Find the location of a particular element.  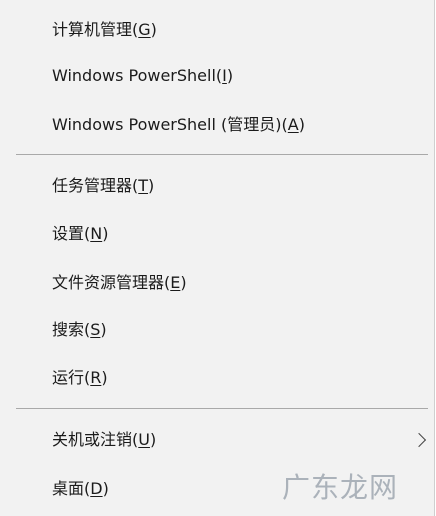

watermark: 广东龙网 is located at coordinates (339, 487).